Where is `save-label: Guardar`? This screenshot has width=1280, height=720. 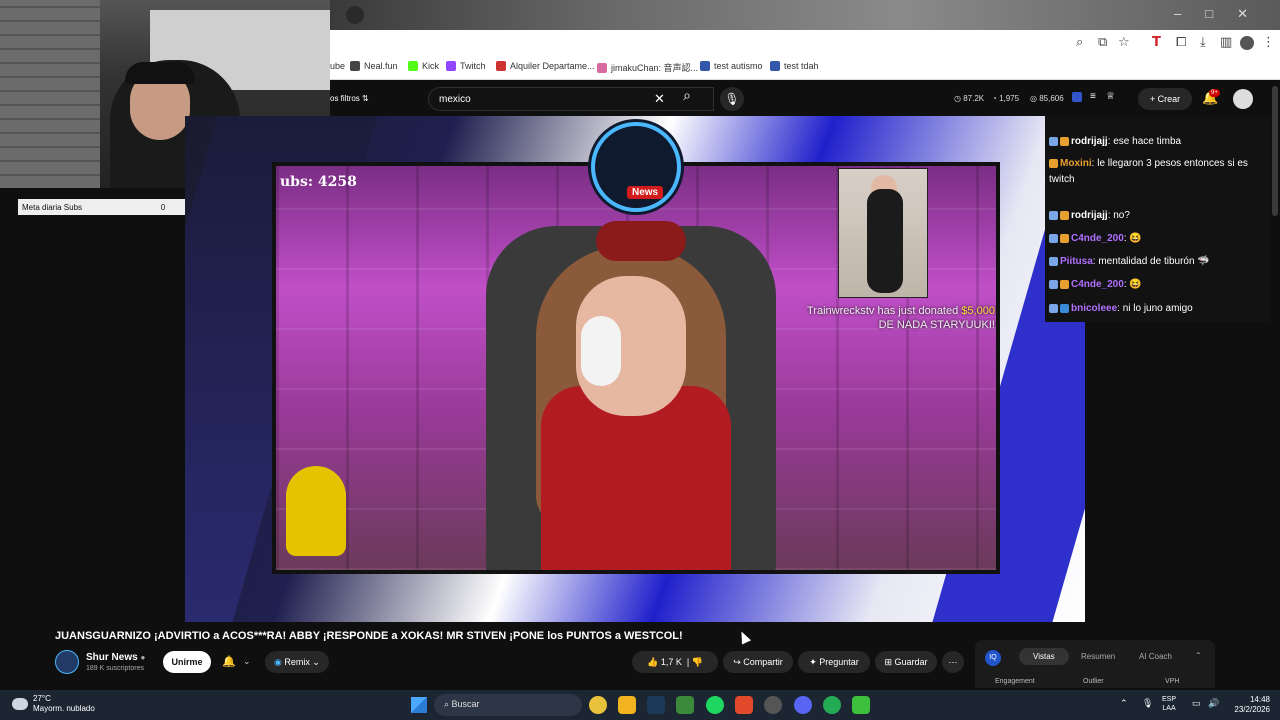
save-label: Guardar is located at coordinates (911, 662).